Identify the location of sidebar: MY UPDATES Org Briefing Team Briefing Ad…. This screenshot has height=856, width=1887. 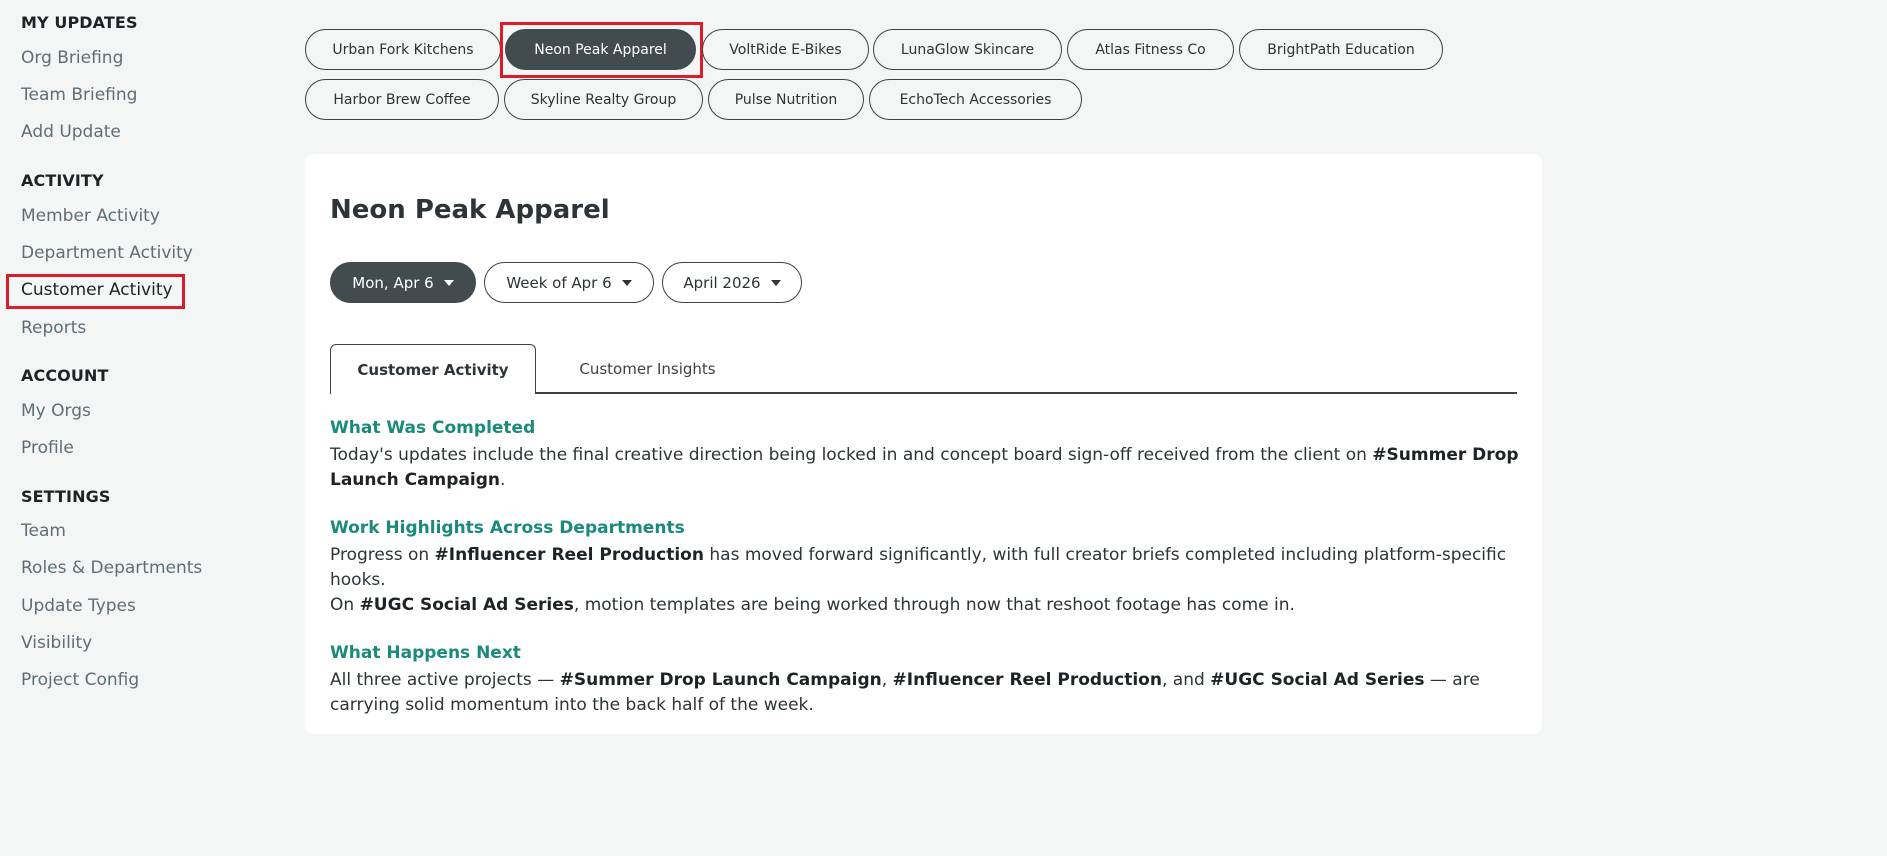
(125, 356).